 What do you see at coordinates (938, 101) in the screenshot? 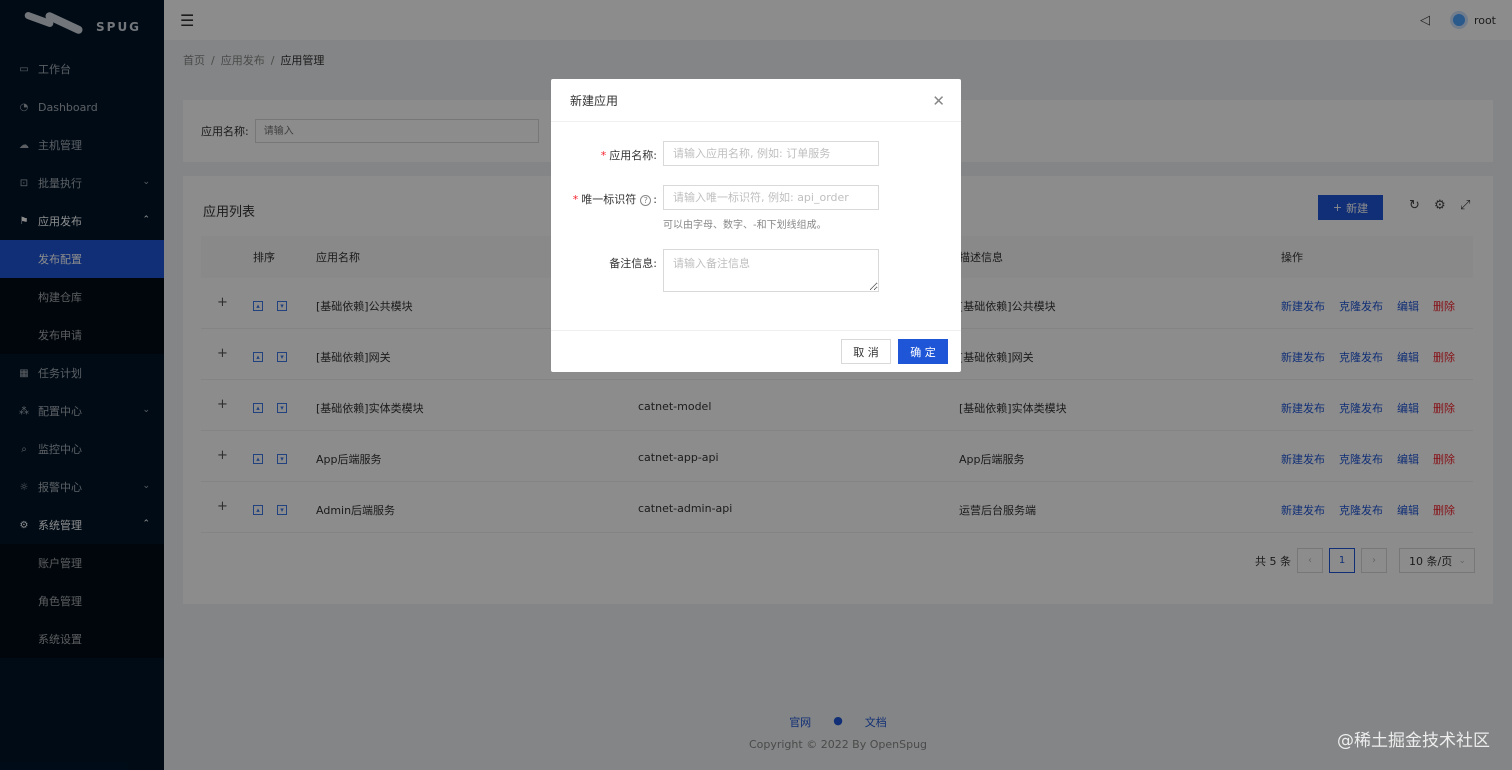
I see `close-icon: ✕` at bounding box center [938, 101].